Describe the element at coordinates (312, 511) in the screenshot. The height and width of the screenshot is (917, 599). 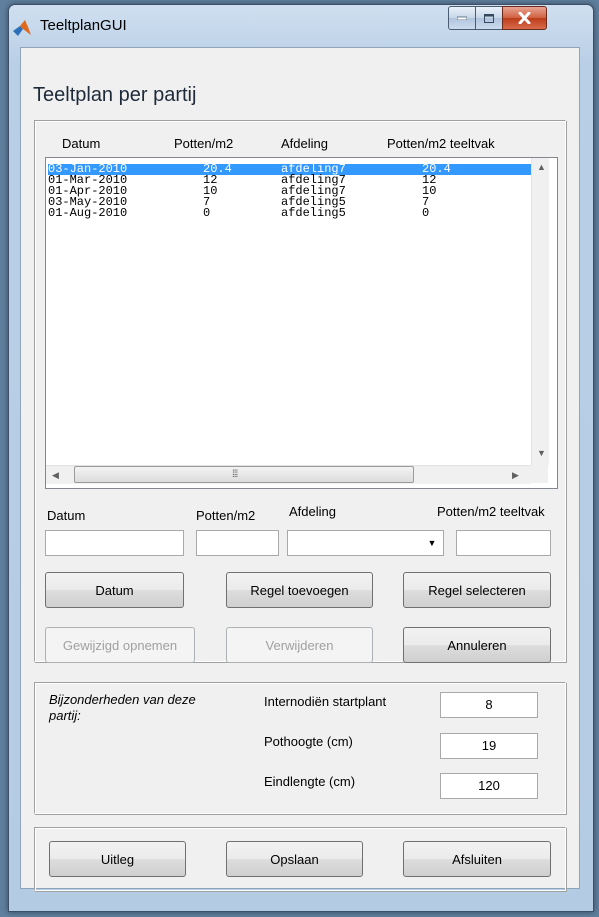
I see `label-afdeling: Afdeling` at that location.